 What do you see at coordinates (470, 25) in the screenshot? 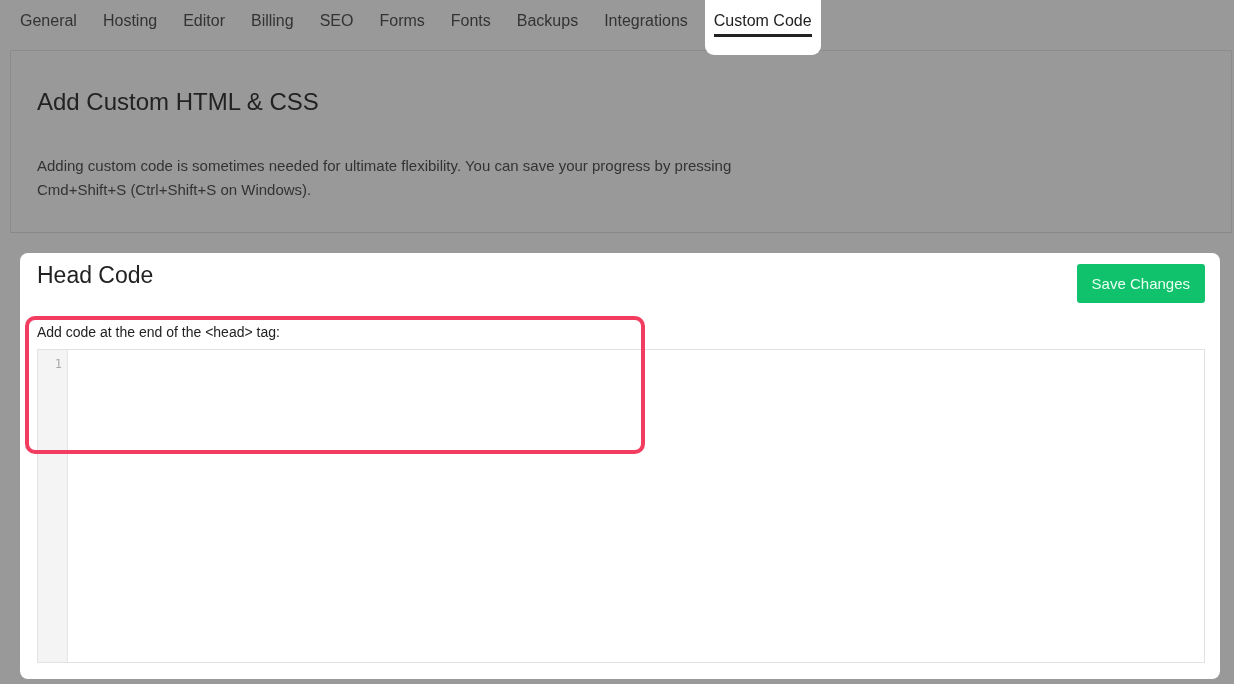
I see `tab: Fonts` at bounding box center [470, 25].